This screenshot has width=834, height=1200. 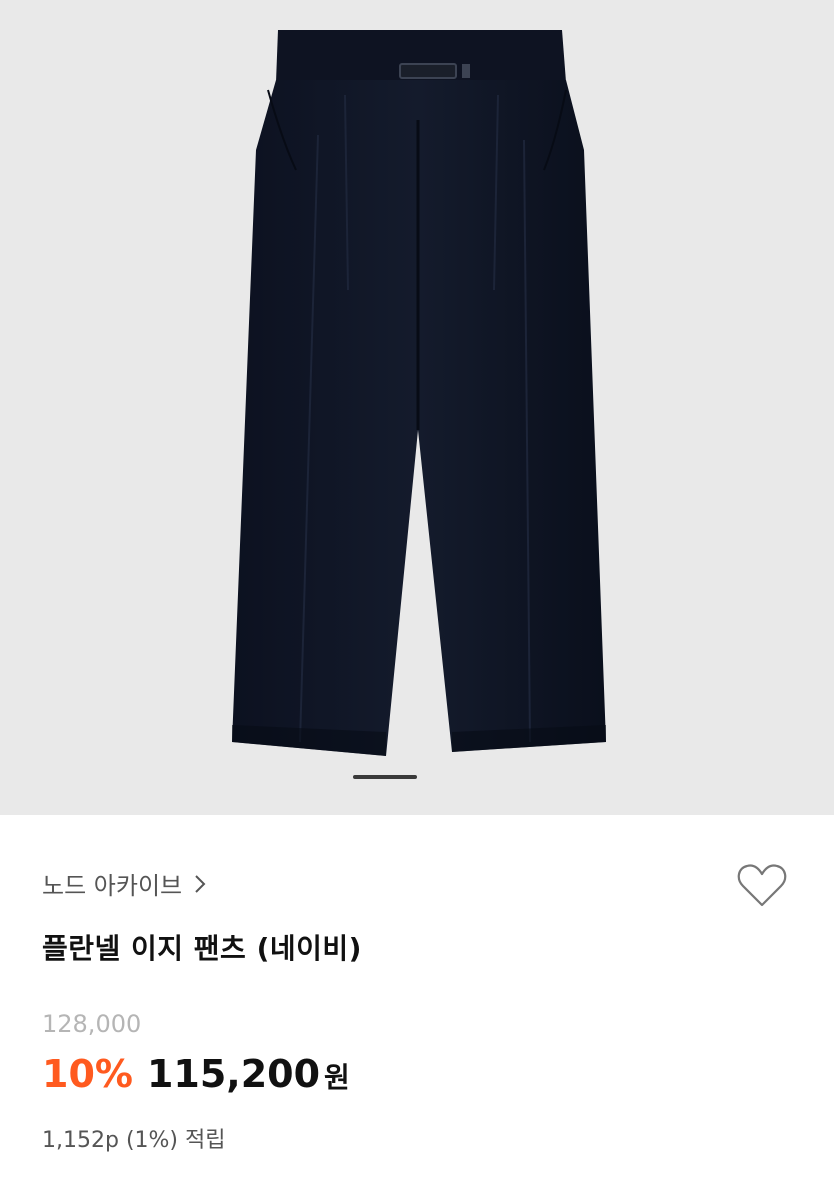 What do you see at coordinates (92, 1024) in the screenshot?
I see `original-price: 128,000` at bounding box center [92, 1024].